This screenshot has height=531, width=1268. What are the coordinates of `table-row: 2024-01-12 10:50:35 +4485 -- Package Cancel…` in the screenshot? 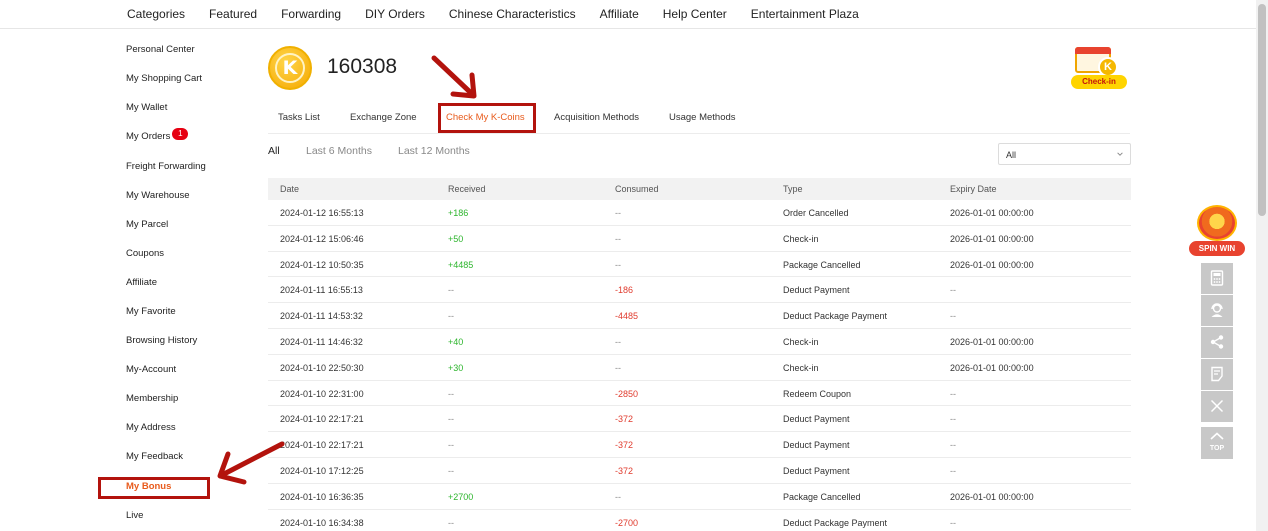 It's located at (699, 265).